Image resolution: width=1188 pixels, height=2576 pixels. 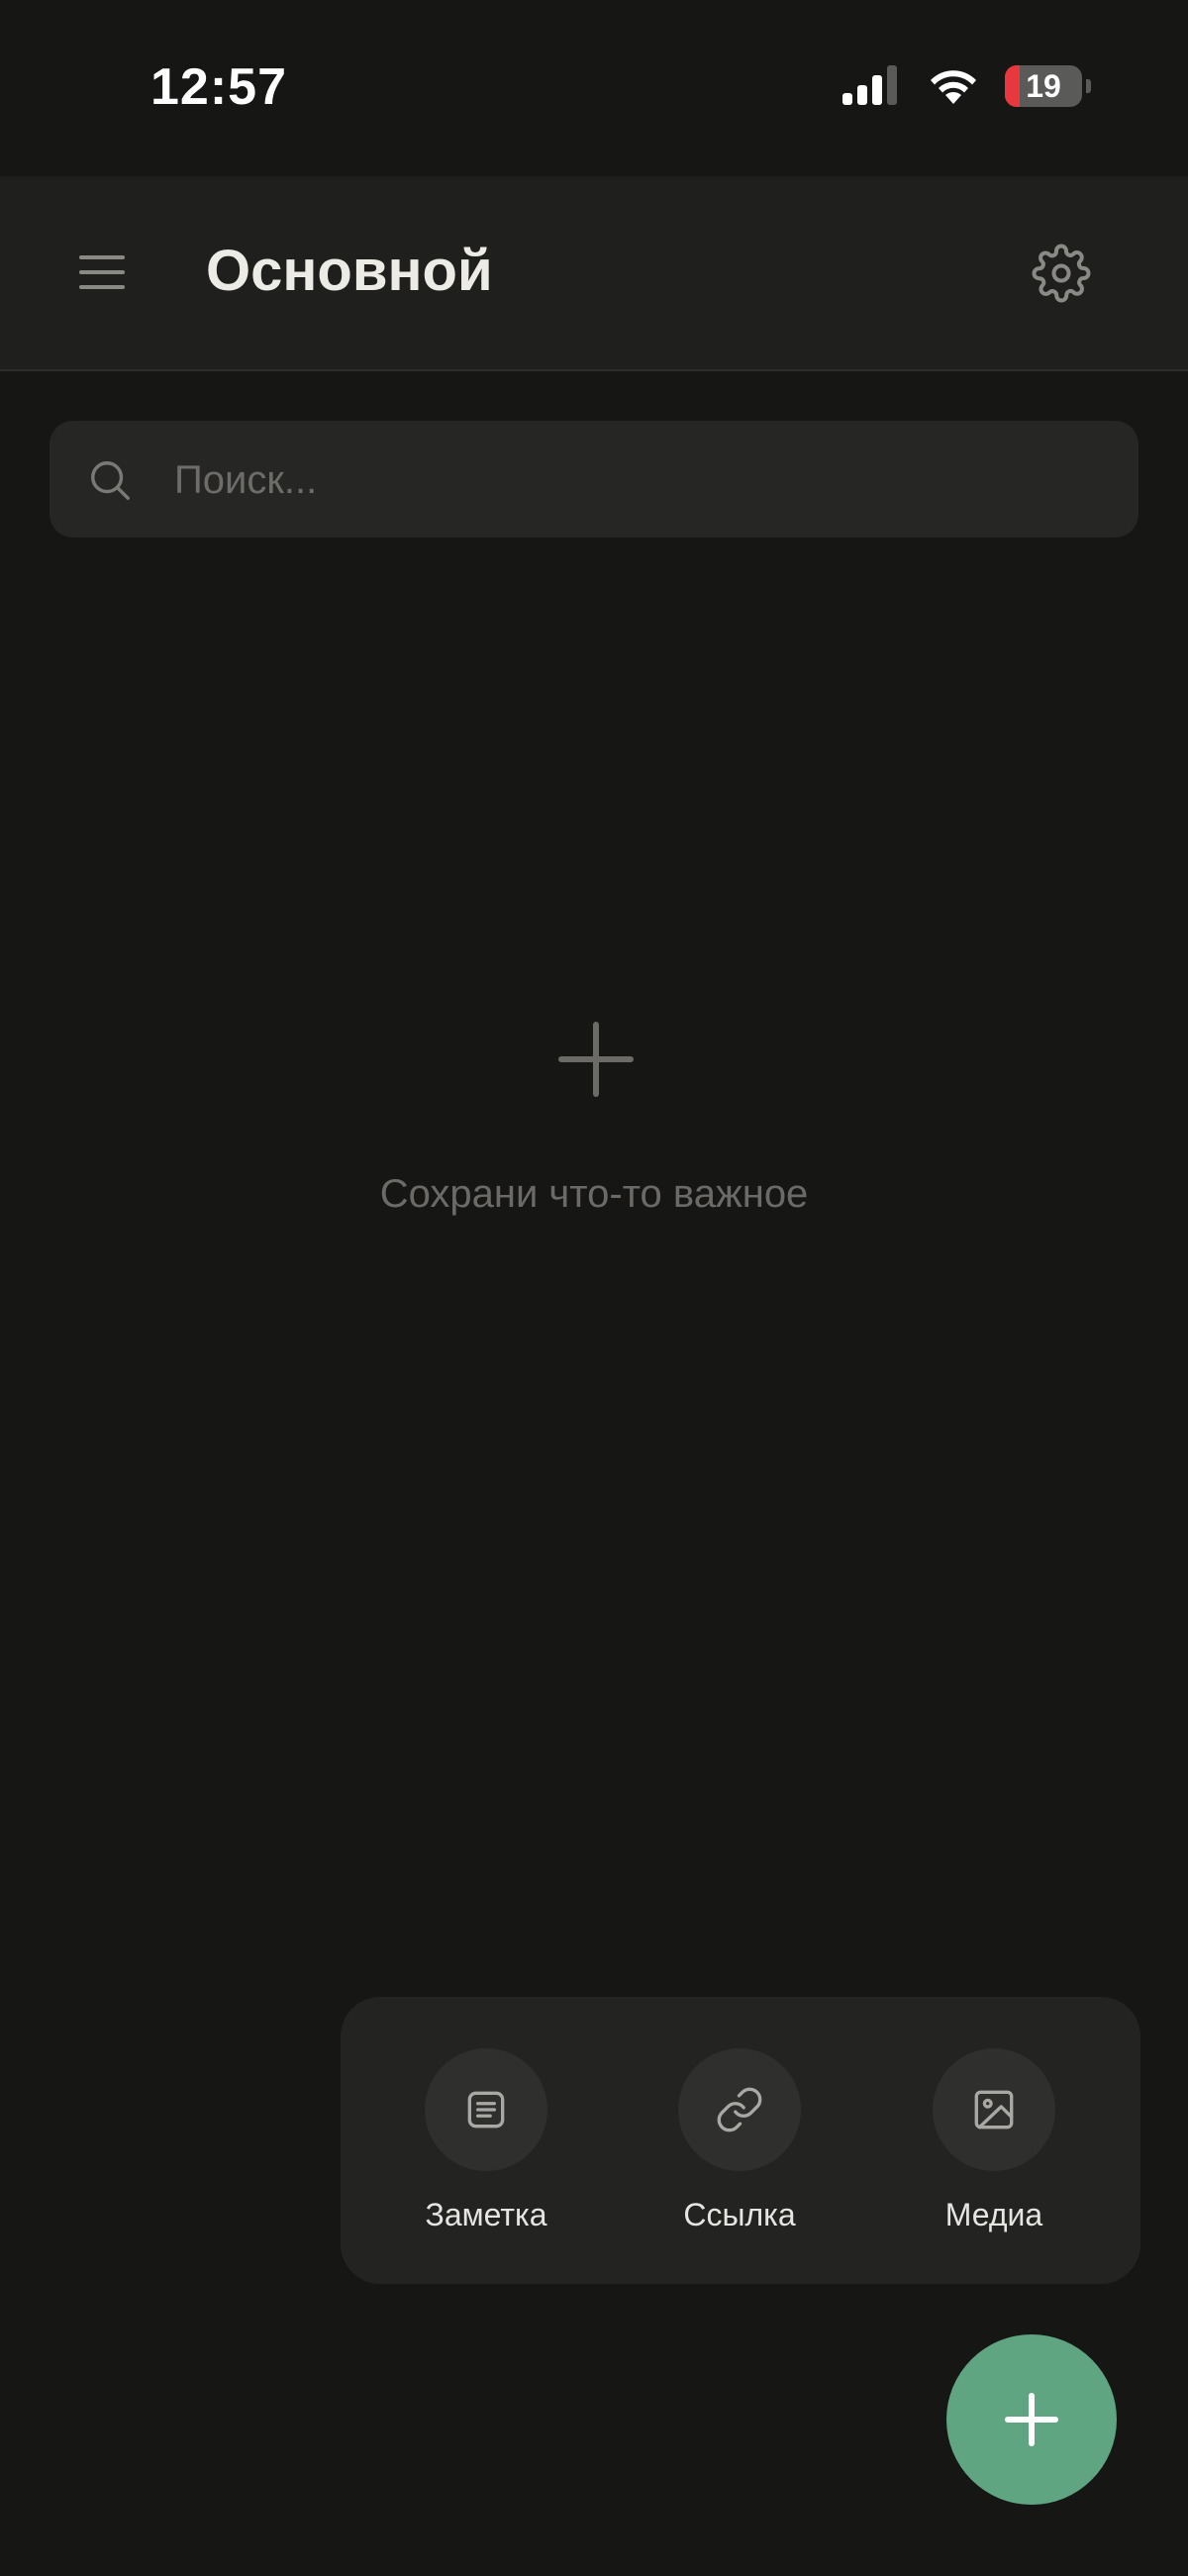 I want to click on link-icon, so click(x=739, y=2110).